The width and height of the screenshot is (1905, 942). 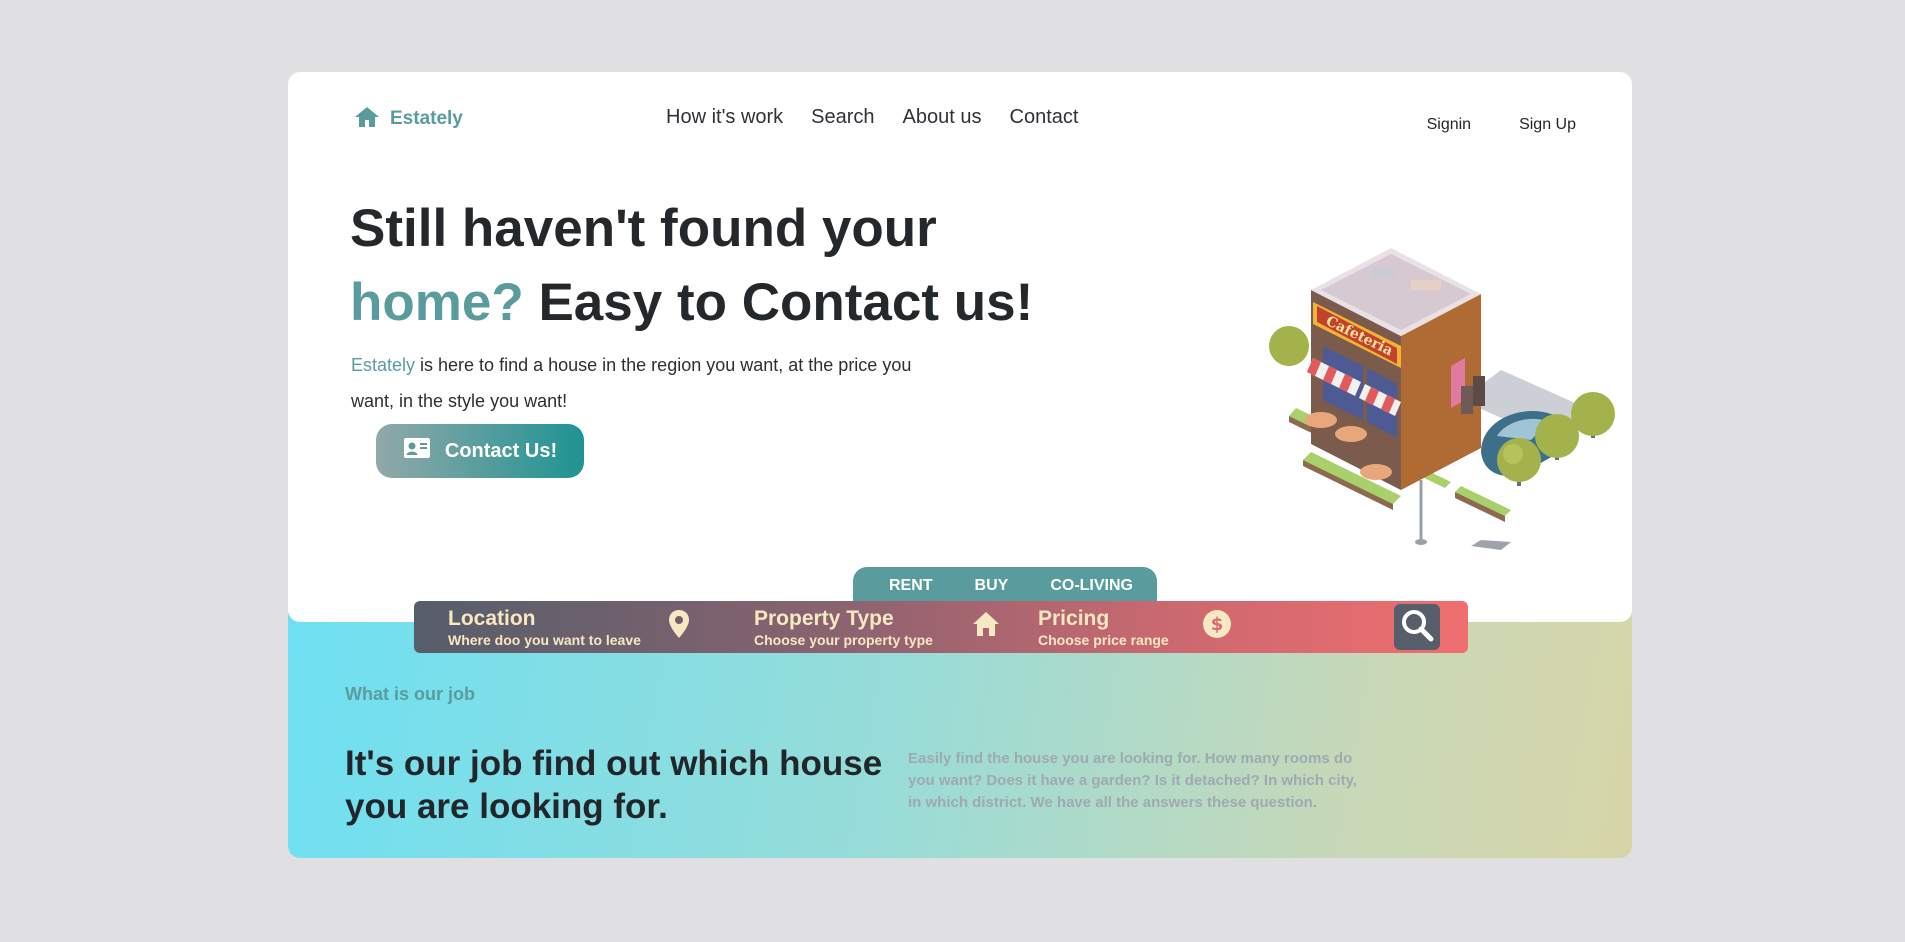 I want to click on signup-link: Sign Up, so click(x=1547, y=125).